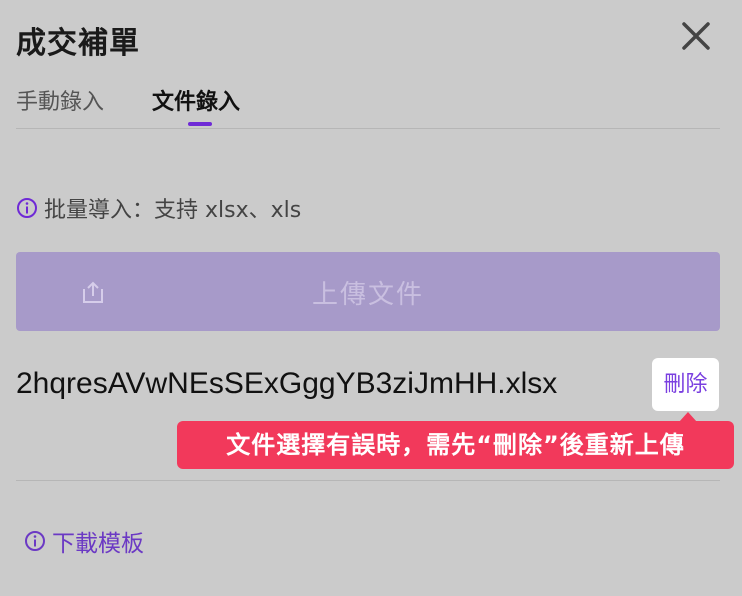 The width and height of the screenshot is (742, 596). I want to click on delete-hint-tooltip: 文件選擇有誤時，需先“刪除”後重新上傳, so click(455, 445).